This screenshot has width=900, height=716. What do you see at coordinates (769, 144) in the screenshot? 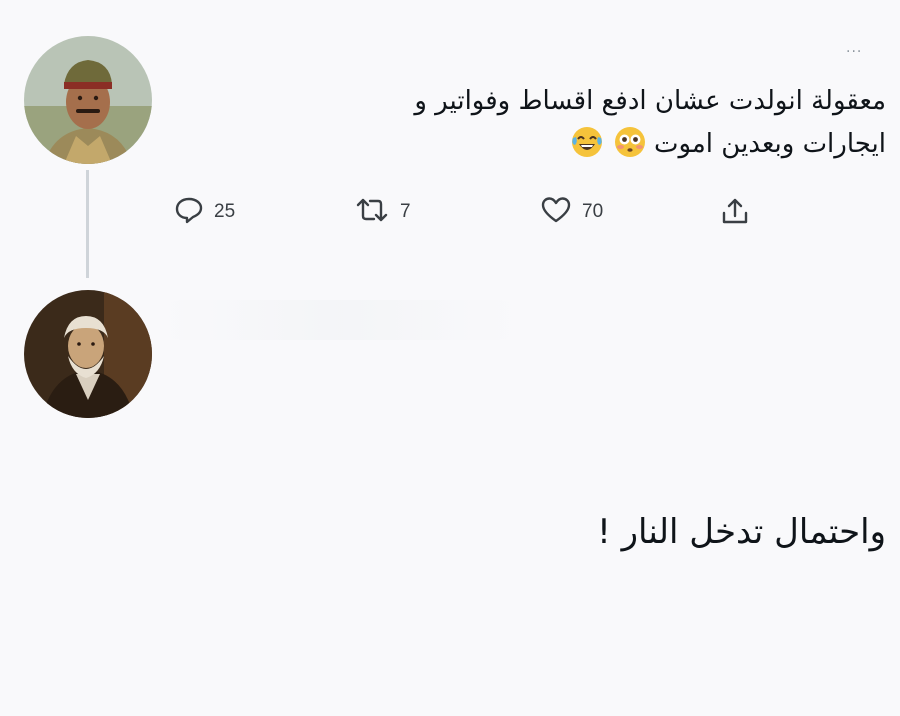
I see `tweet-text-line-2: ايجارات وبعدين اموت` at bounding box center [769, 144].